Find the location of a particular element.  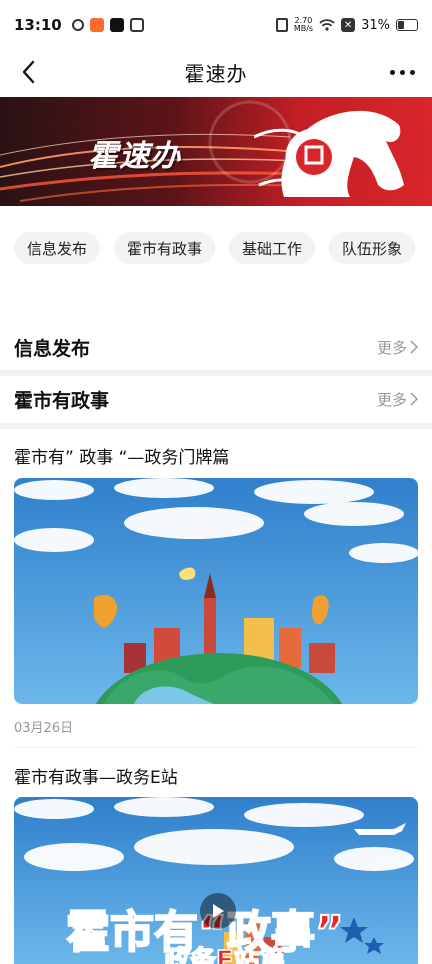

play-button is located at coordinates (218, 911).